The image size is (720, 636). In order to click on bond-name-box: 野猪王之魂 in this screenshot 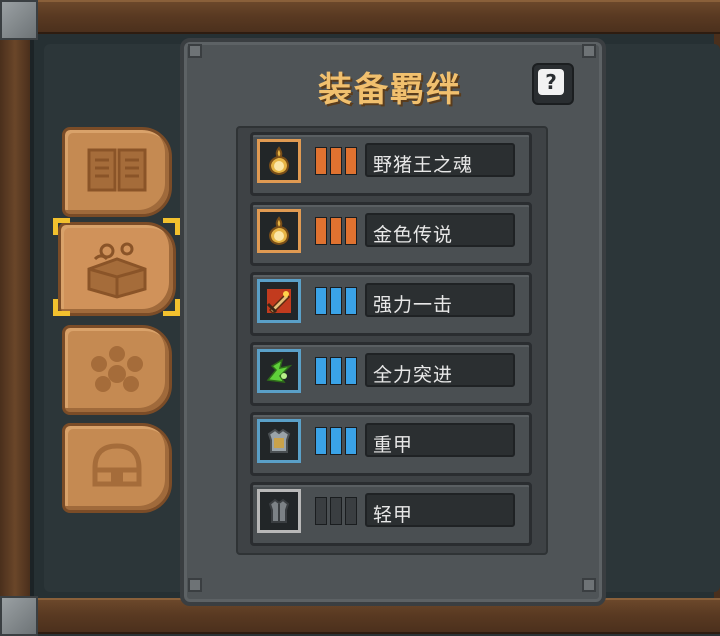, I will do `click(440, 160)`.